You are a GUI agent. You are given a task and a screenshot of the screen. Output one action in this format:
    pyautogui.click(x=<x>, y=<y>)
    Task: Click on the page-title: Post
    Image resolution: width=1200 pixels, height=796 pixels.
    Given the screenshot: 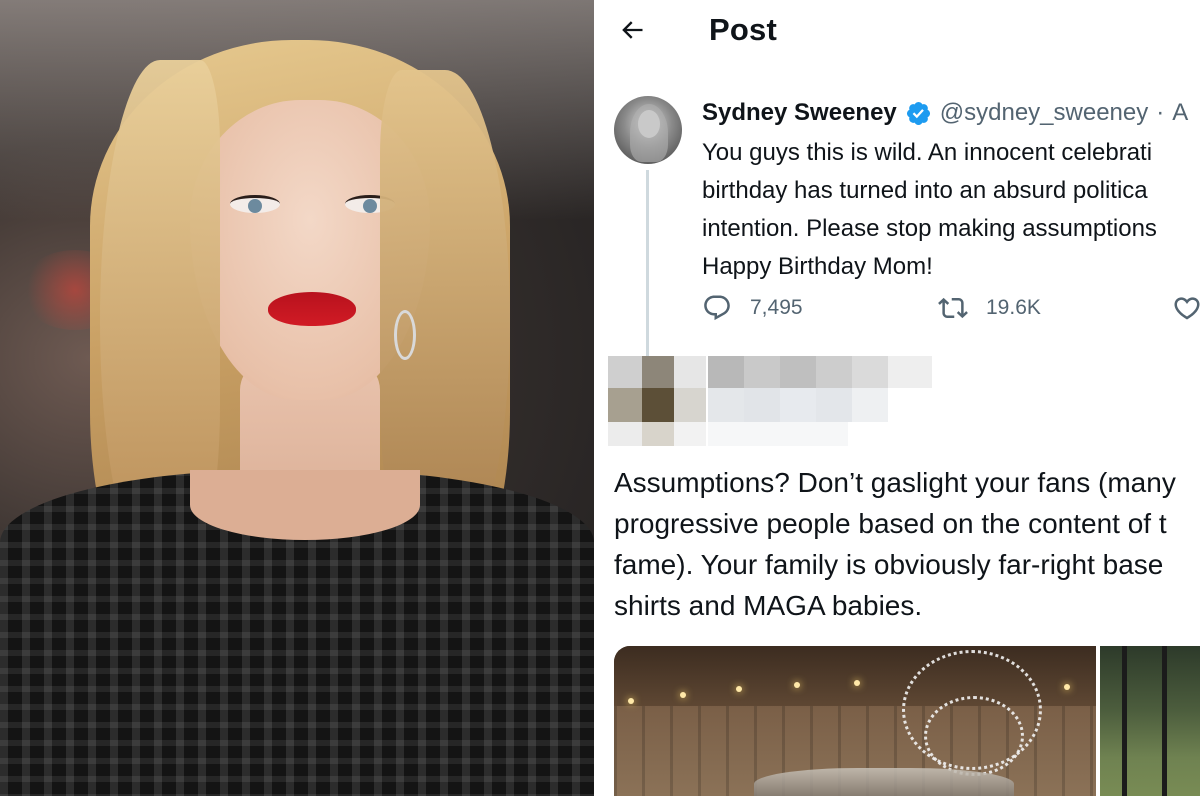 What is the action you would take?
    pyautogui.click(x=743, y=29)
    